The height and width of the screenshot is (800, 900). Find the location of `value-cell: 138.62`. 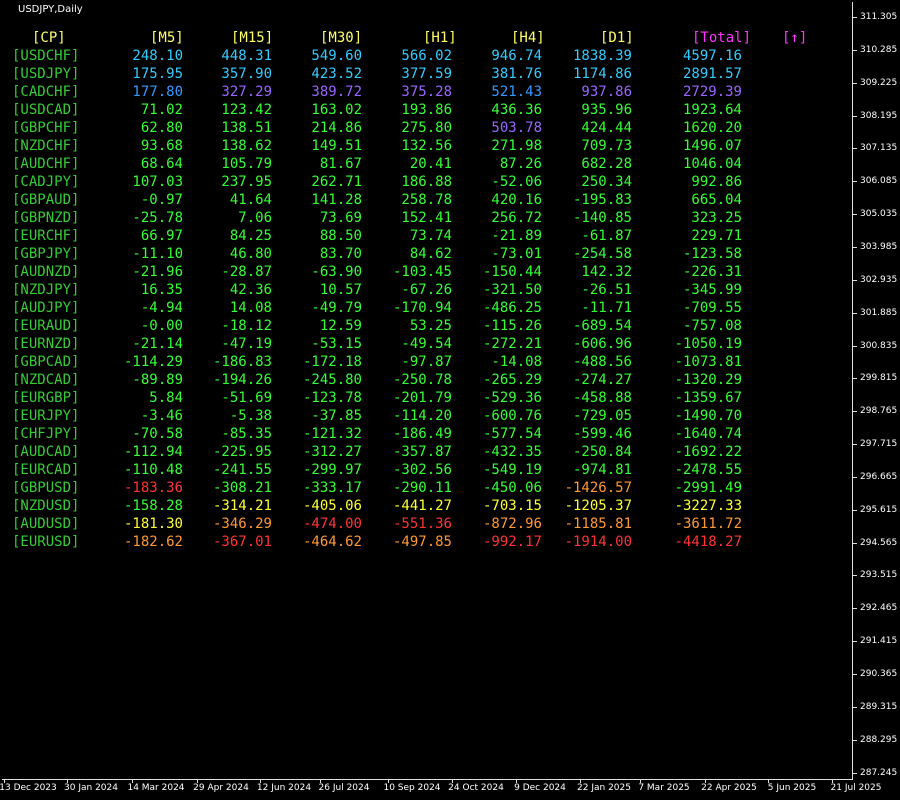

value-cell: 138.62 is located at coordinates (246, 146).